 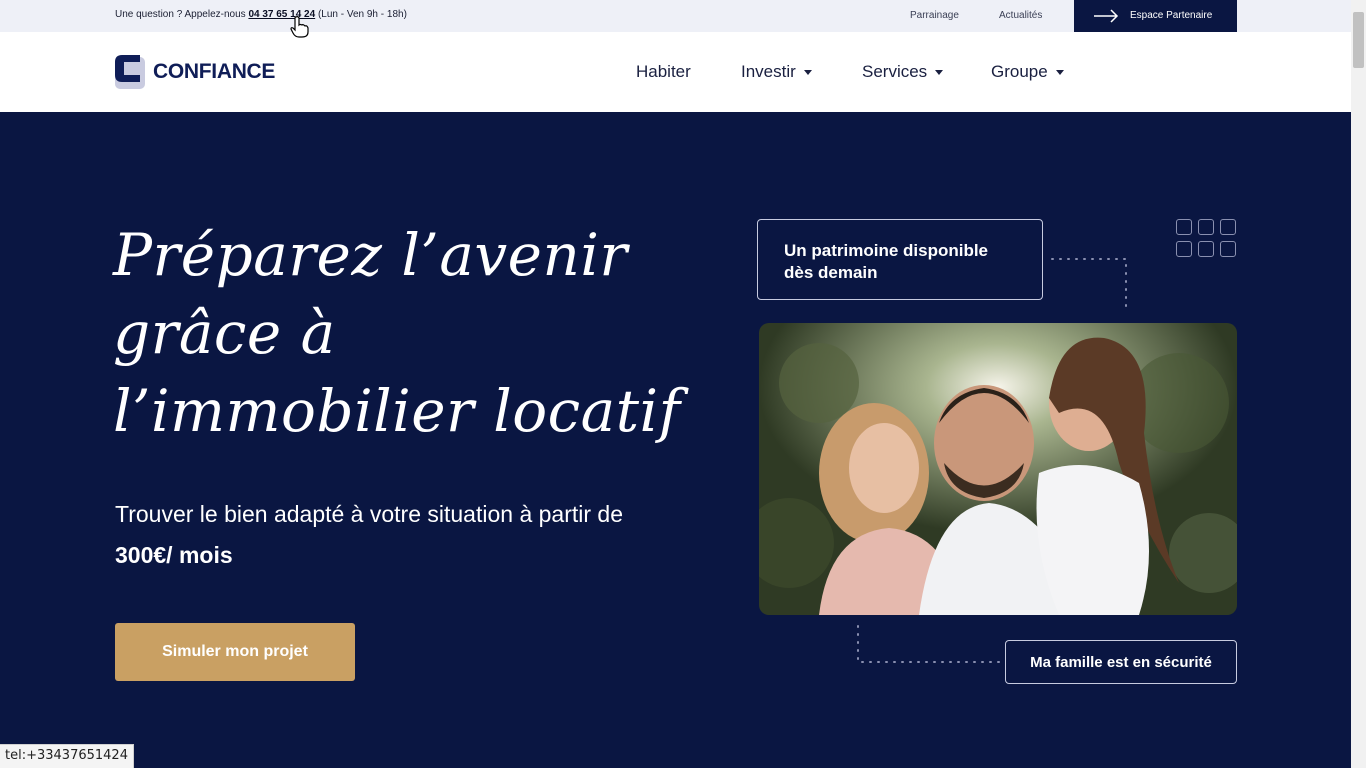 What do you see at coordinates (998, 469) in the screenshot?
I see `family-photo` at bounding box center [998, 469].